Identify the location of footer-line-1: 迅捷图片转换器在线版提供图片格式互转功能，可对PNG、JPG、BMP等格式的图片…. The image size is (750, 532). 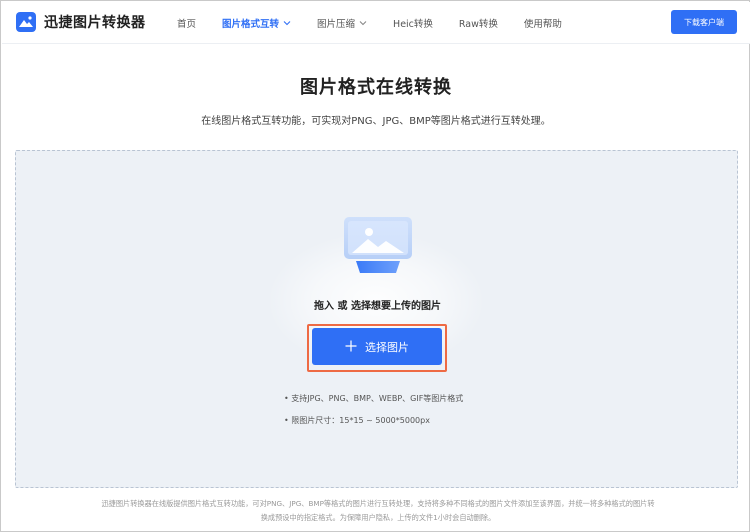
(378, 503).